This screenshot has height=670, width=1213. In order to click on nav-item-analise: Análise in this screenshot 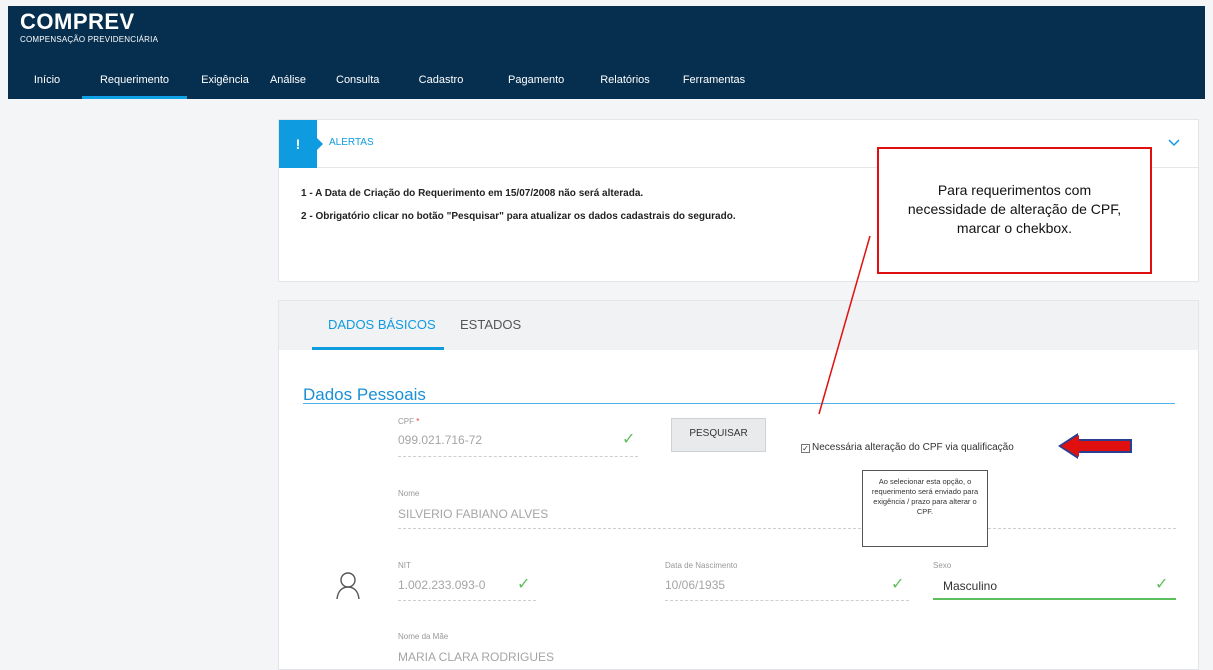, I will do `click(288, 83)`.